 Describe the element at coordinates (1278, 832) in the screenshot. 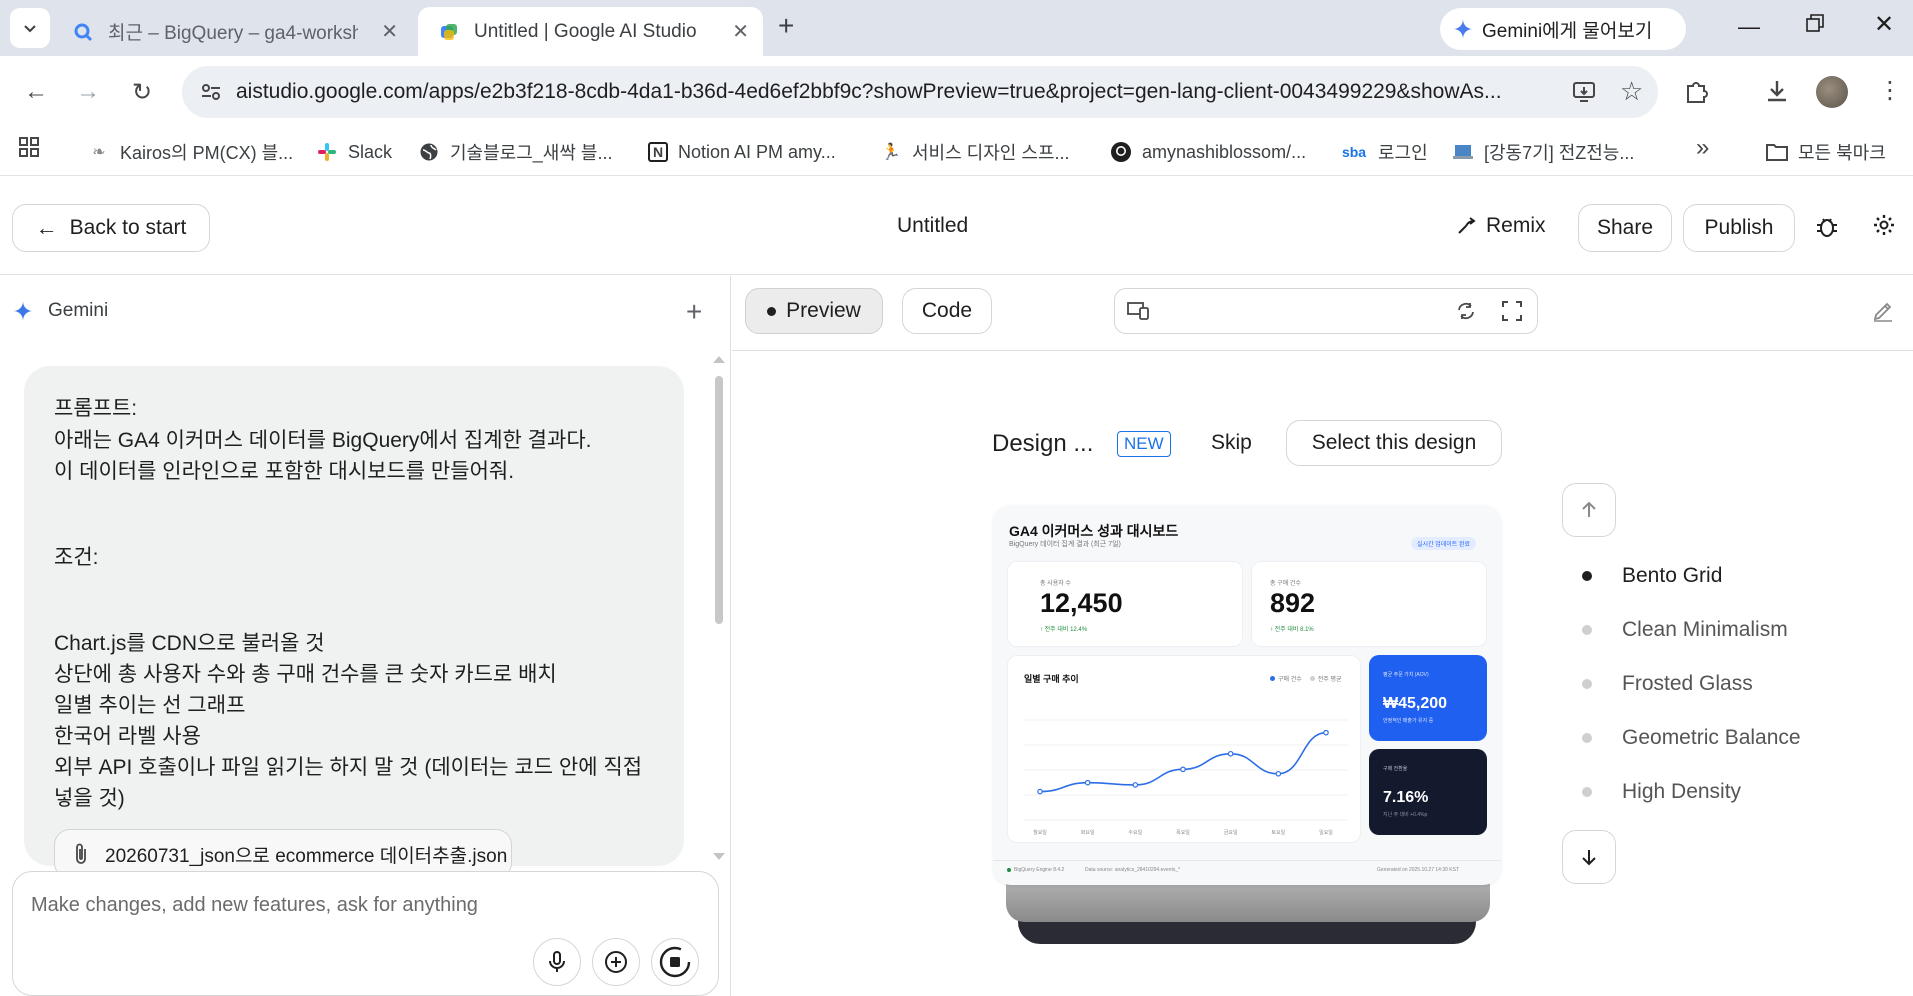

I see `x-tick-label: 토요일` at that location.